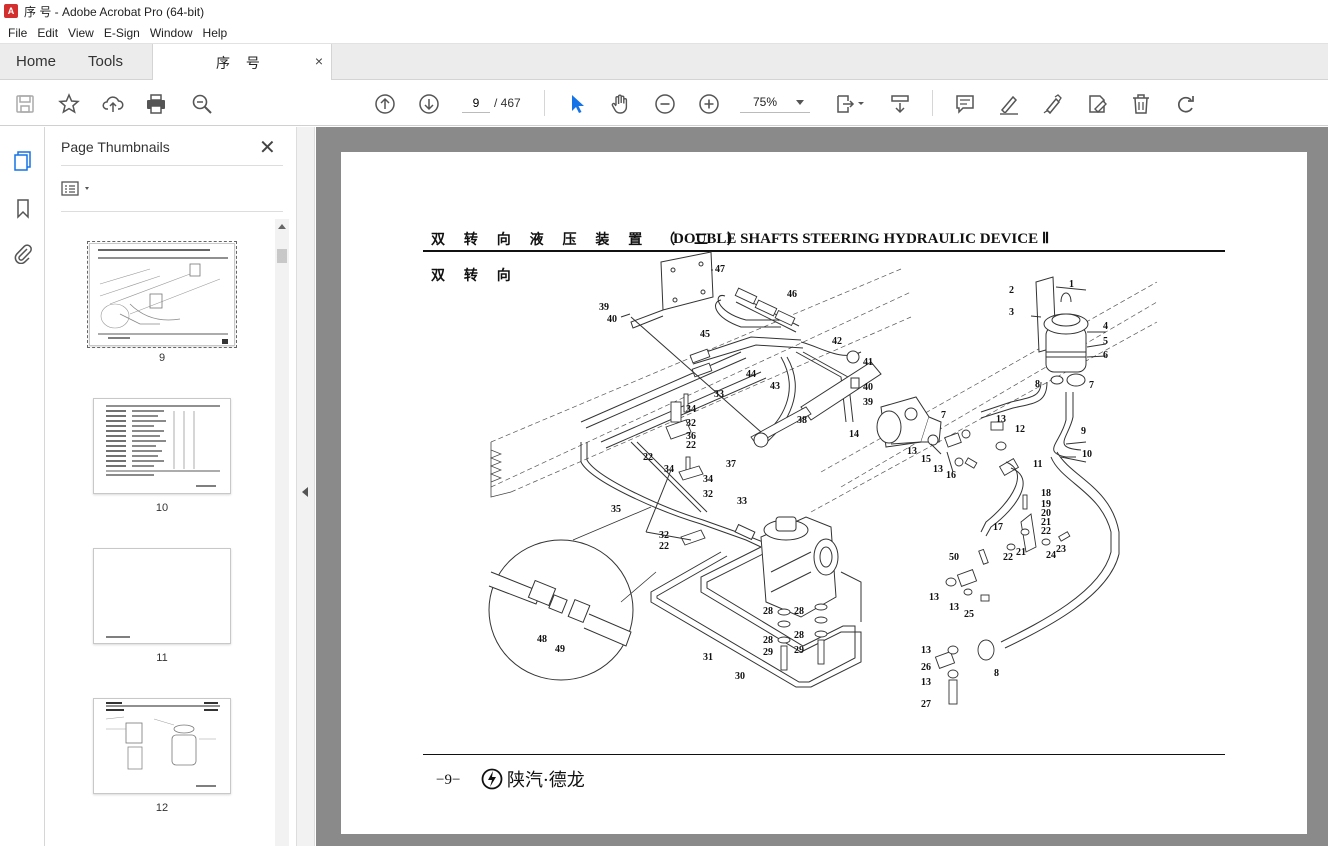 The image size is (1328, 846). What do you see at coordinates (621, 104) in the screenshot?
I see `hand-icon` at bounding box center [621, 104].